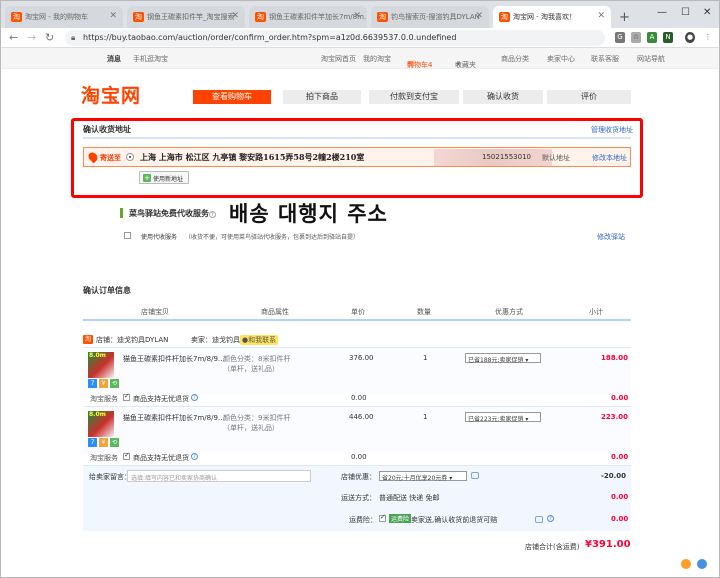 This screenshot has width=720, height=578. I want to click on nav-seller-center: 卖家中心, so click(561, 59).